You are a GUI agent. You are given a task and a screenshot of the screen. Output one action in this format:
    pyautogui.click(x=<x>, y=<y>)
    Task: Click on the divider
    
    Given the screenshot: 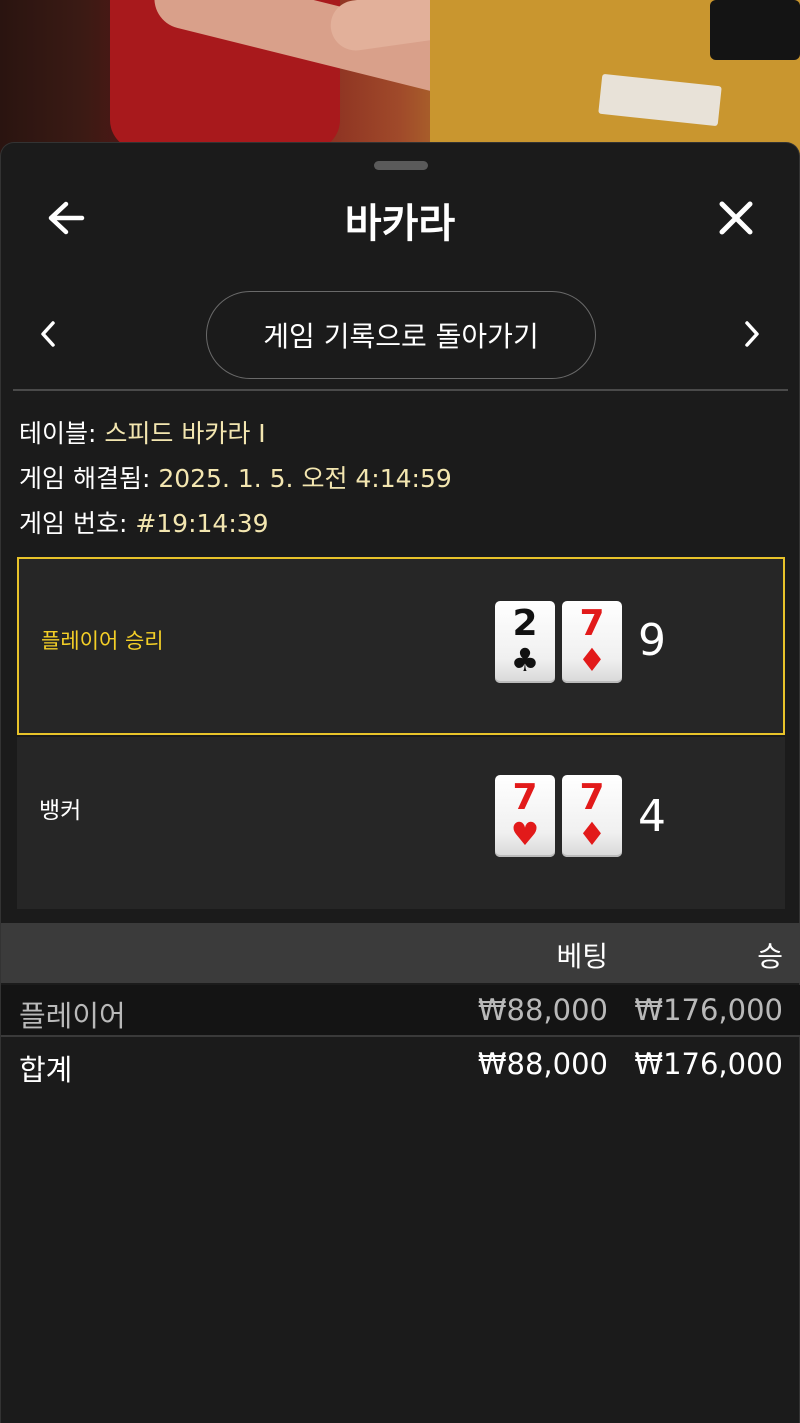 What is the action you would take?
    pyautogui.click(x=400, y=390)
    